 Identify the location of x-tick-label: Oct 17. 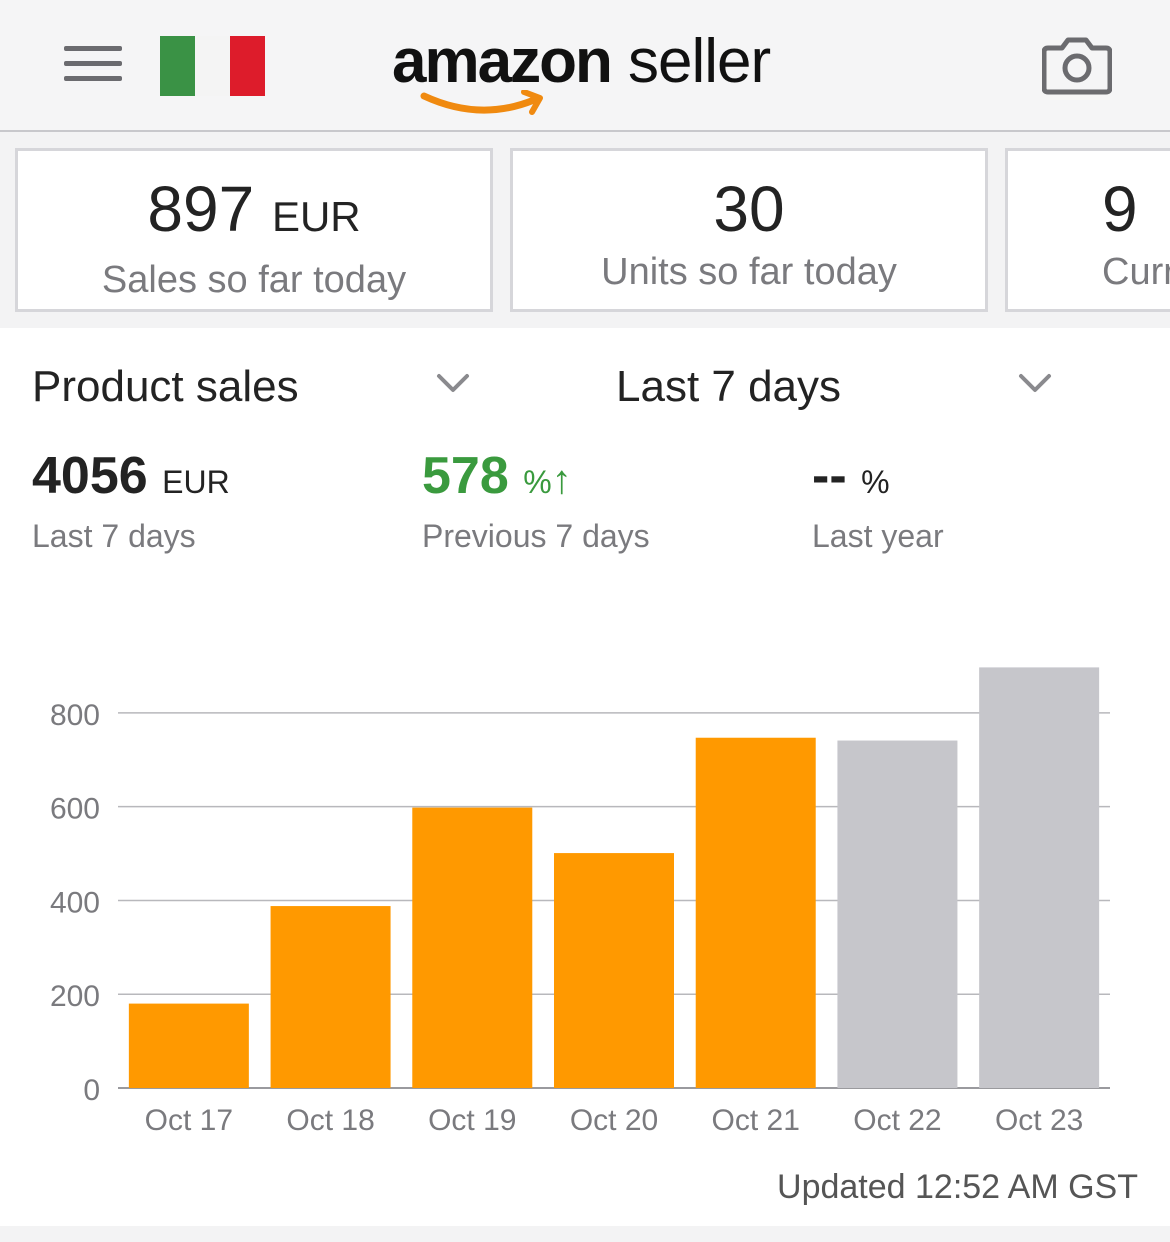
(189, 1120).